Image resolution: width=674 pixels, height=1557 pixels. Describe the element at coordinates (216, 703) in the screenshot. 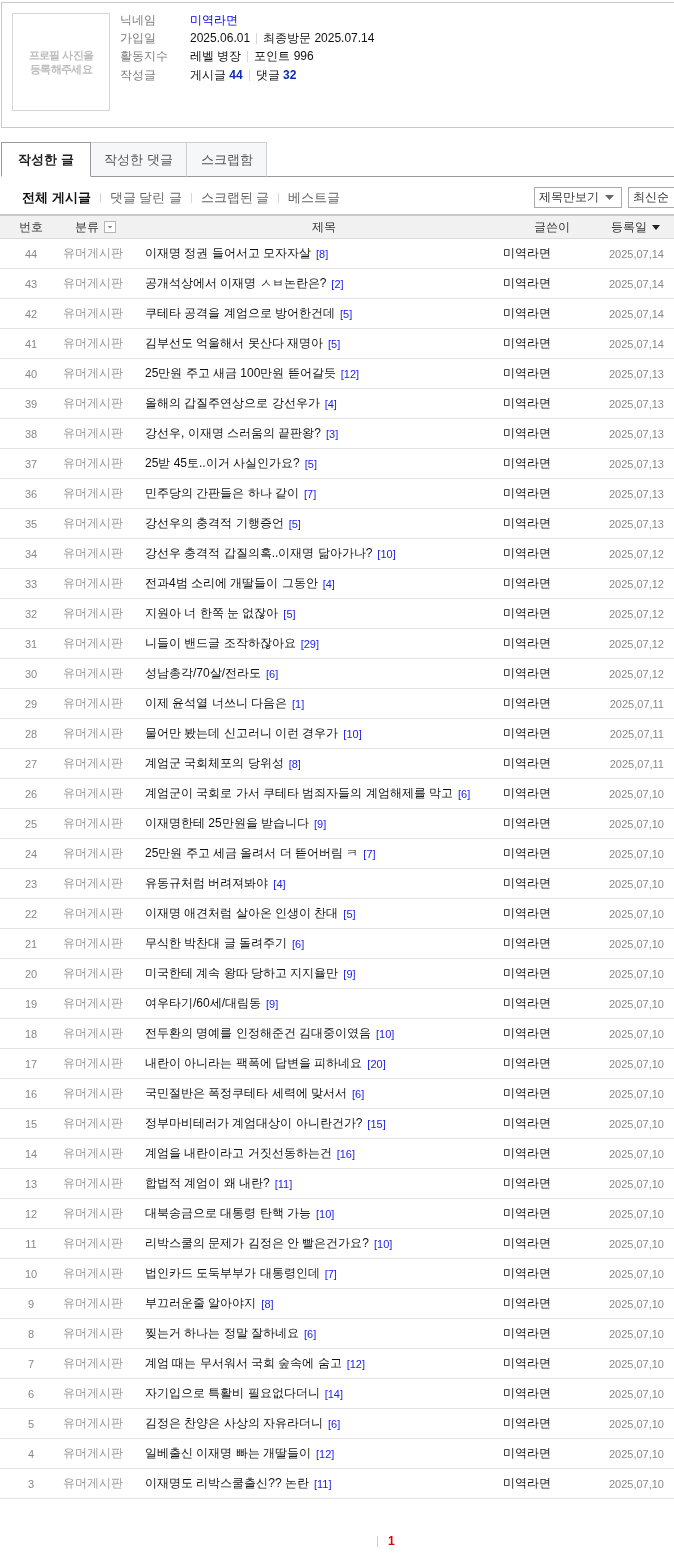

I see `post-title-link: 이제 윤석열 너쓰니 다음은` at that location.